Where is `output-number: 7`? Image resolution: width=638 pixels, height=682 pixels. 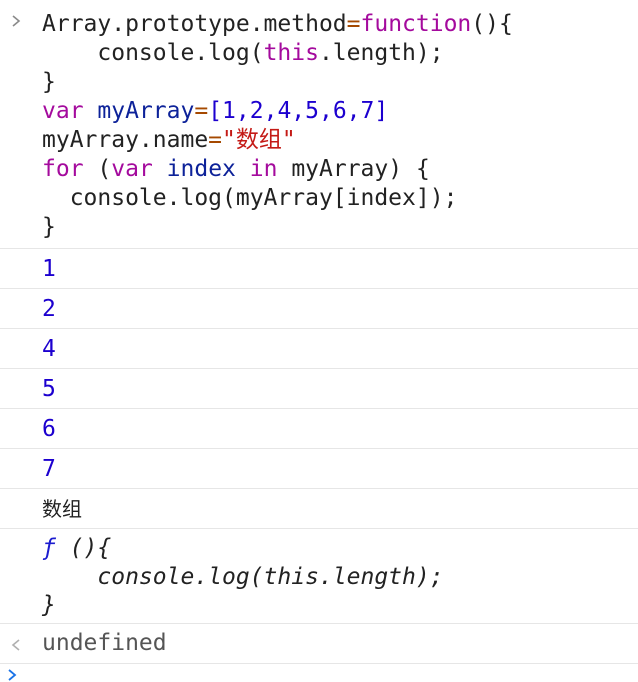
output-number: 7 is located at coordinates (49, 469).